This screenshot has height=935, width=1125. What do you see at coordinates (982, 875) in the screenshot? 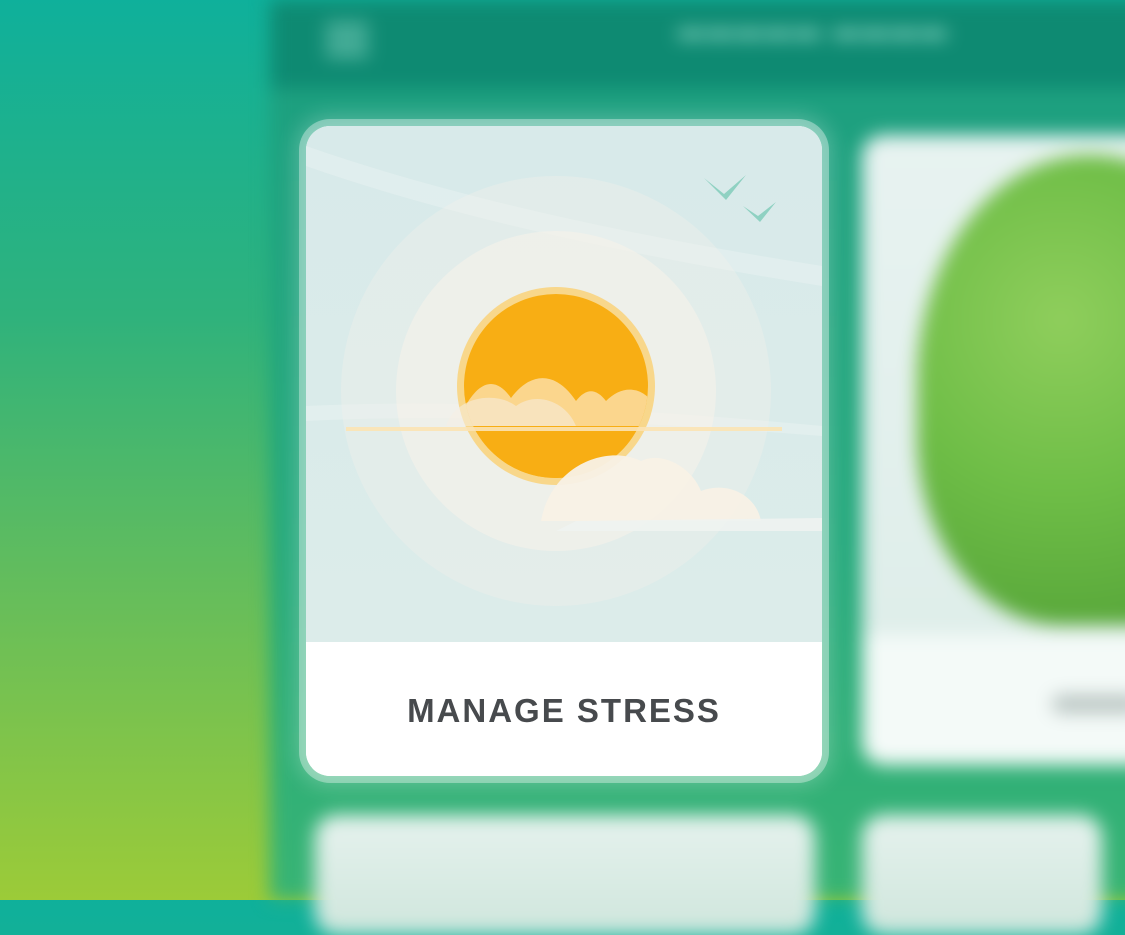
I see `bottom-card-right` at bounding box center [982, 875].